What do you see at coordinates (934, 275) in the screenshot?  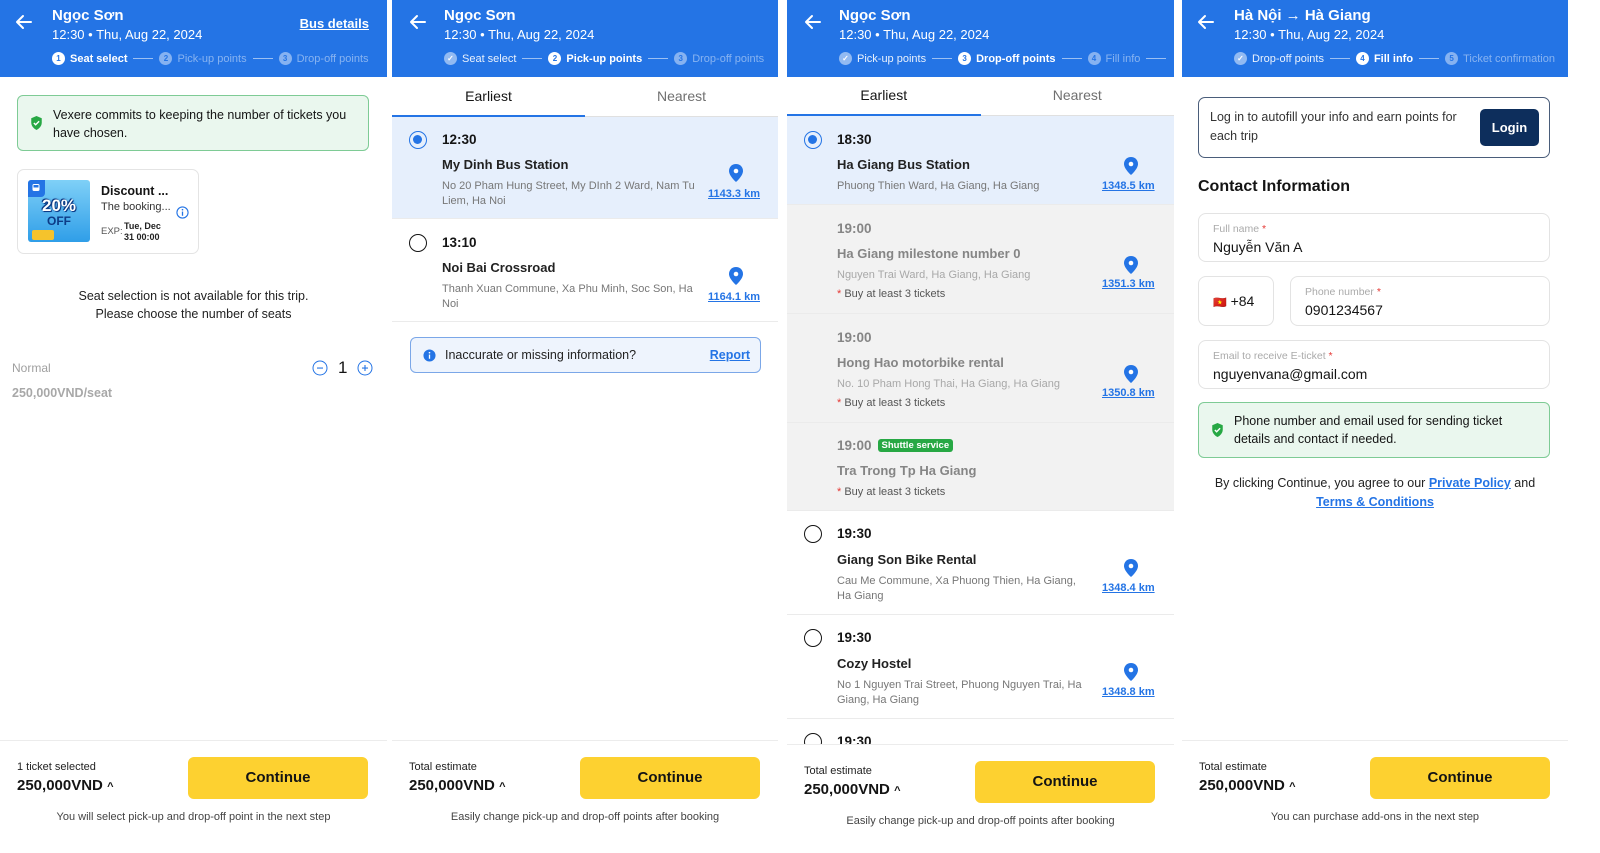 I see `point-address: Nguyen Trai Ward, Ha Giang, Ha Giang` at bounding box center [934, 275].